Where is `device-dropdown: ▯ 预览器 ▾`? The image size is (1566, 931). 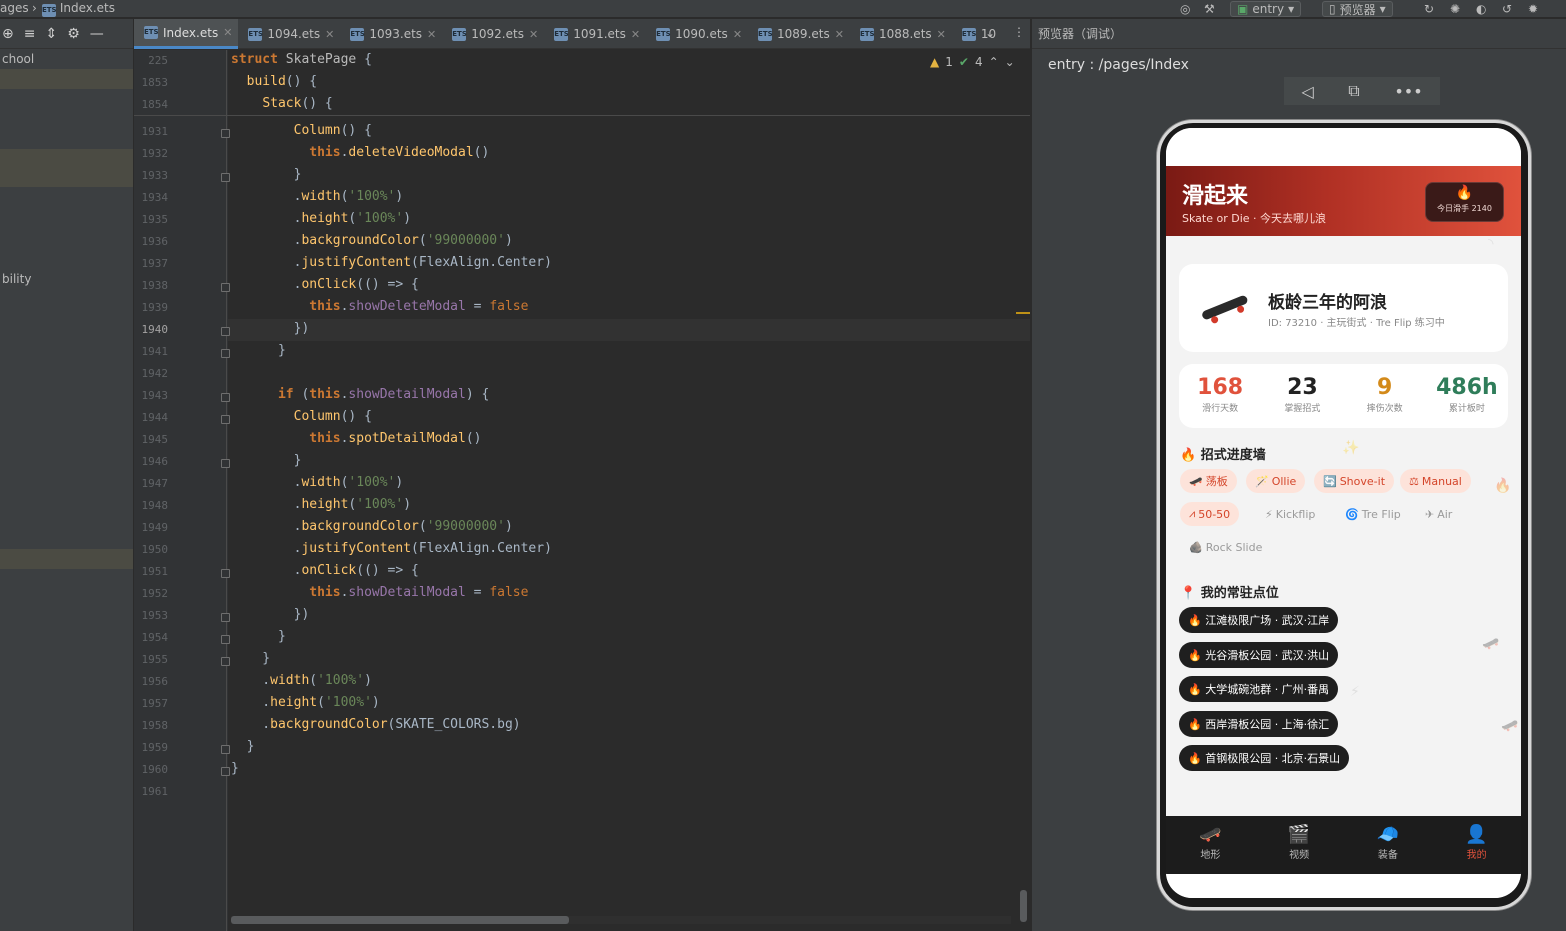
device-dropdown: ▯ 预览器 ▾ is located at coordinates (1357, 9).